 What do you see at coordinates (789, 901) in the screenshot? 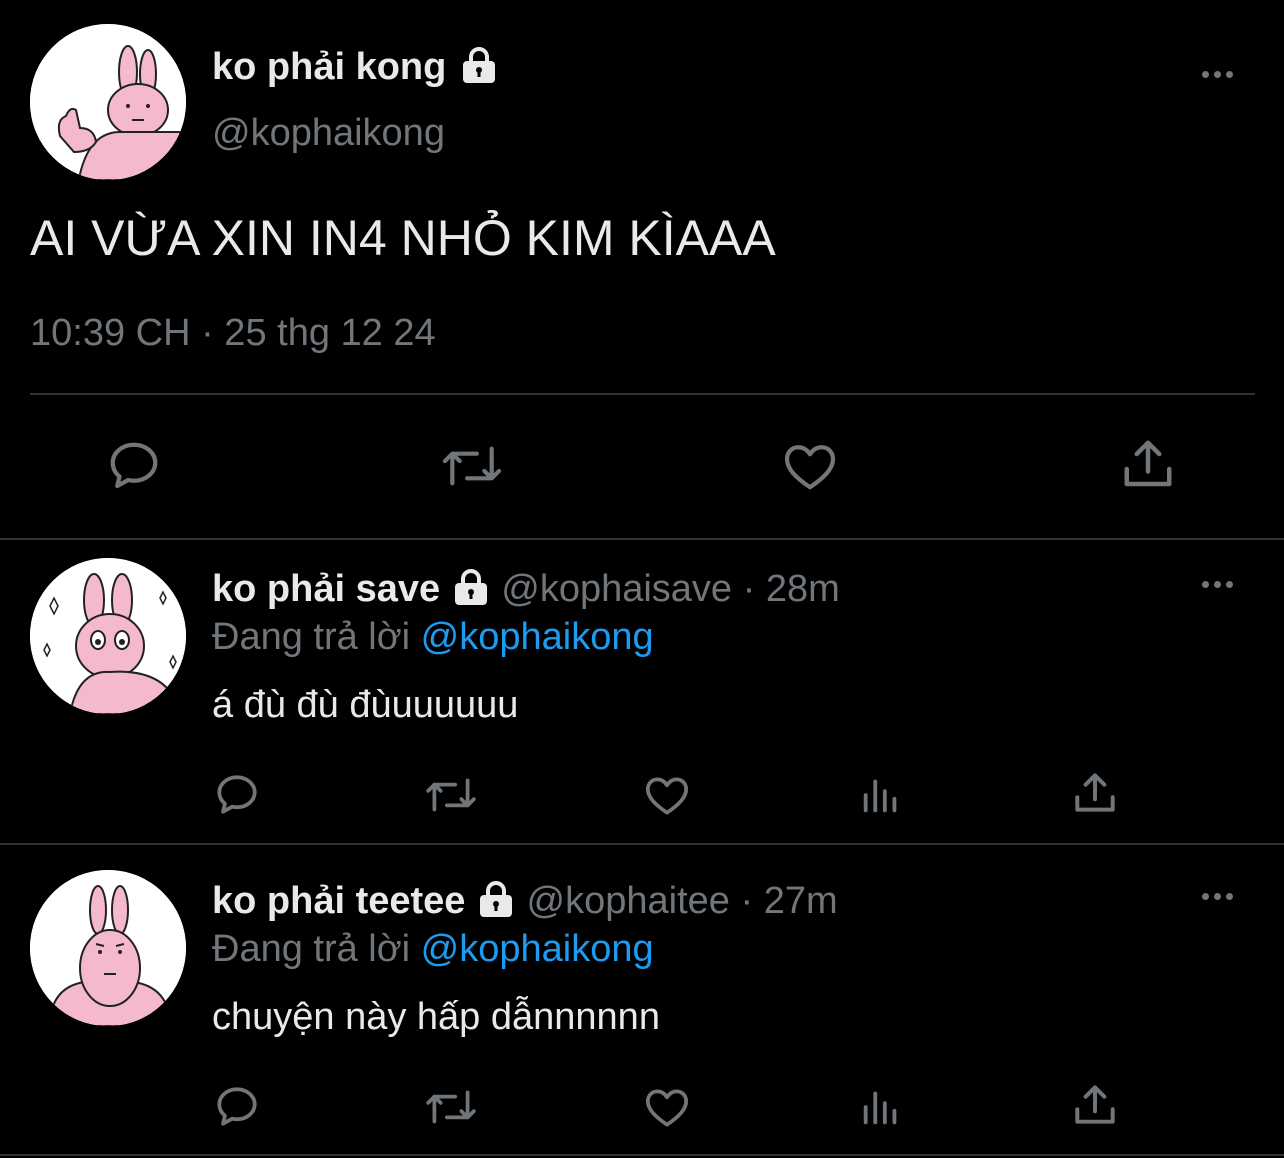
I see `tweet-time: · 27m` at bounding box center [789, 901].